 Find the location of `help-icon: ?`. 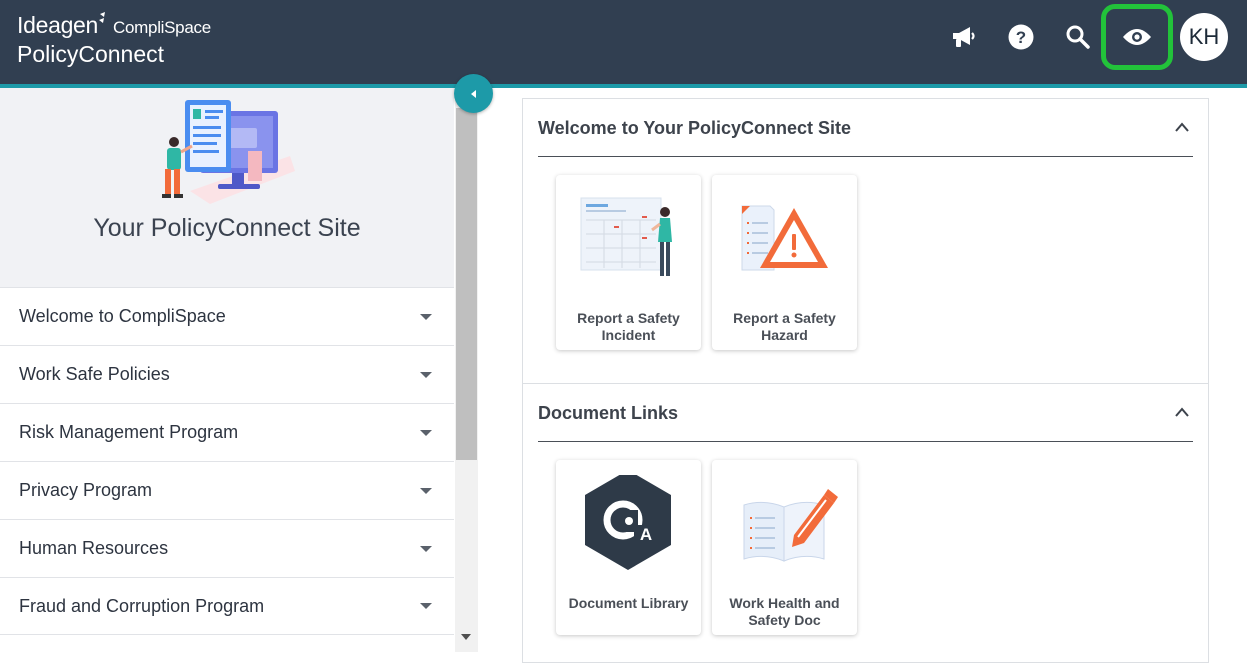

help-icon: ? is located at coordinates (1021, 37).